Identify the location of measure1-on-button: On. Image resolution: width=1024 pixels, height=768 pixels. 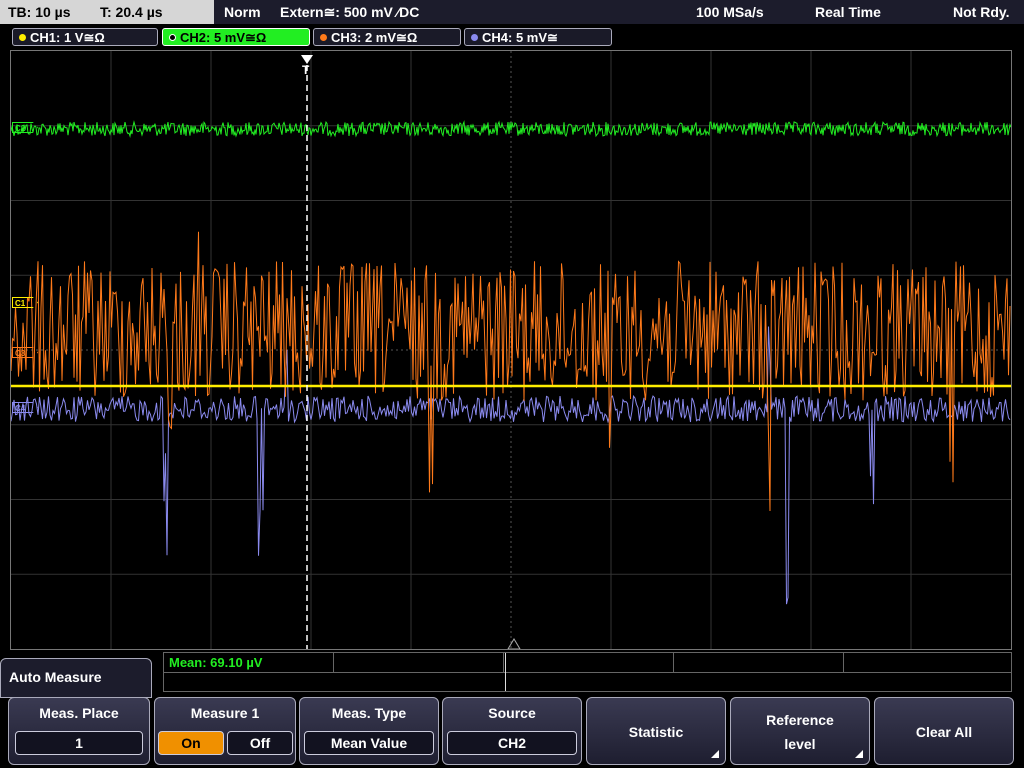
(191, 743).